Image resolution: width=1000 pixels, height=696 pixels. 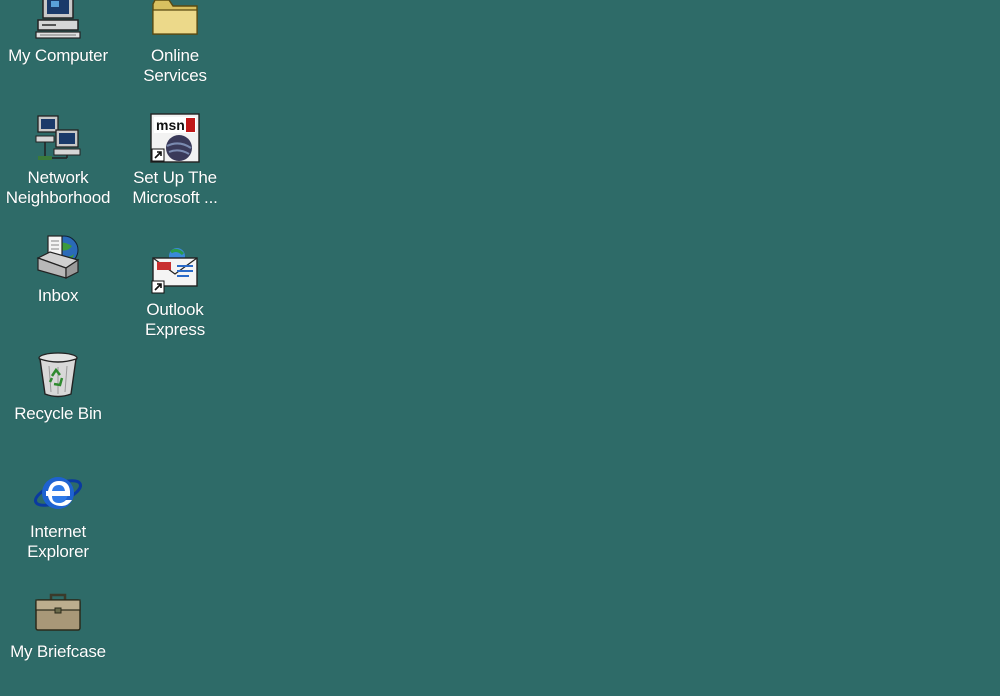 I want to click on desktop-icon-my-computer: My Computer, so click(x=58, y=50).